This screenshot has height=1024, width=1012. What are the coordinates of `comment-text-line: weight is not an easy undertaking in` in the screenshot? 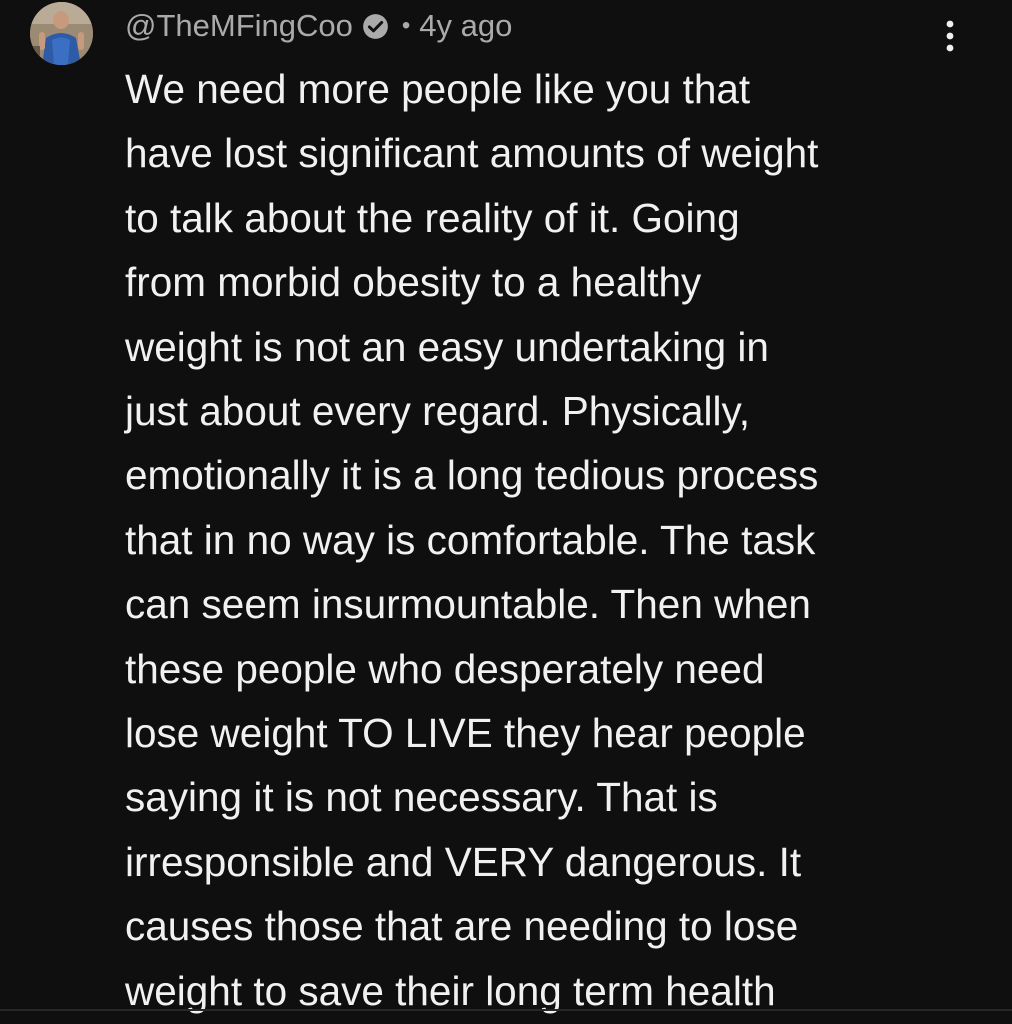 It's located at (447, 346).